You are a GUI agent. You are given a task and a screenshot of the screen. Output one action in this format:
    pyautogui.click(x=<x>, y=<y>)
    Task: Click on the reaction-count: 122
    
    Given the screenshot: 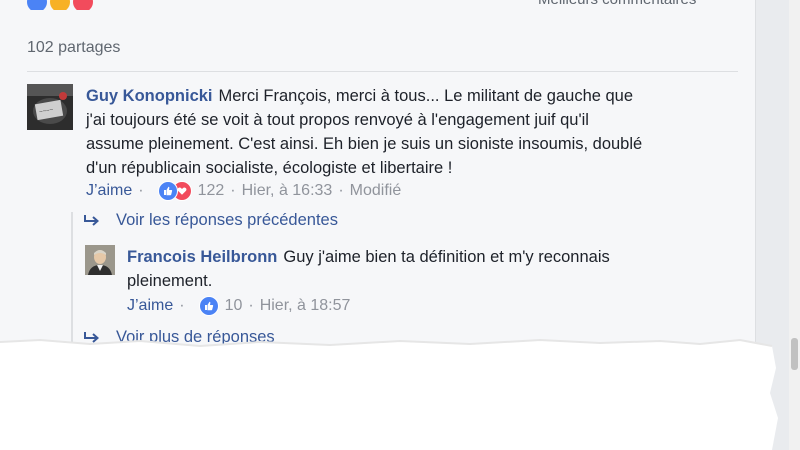 What is the action you would take?
    pyautogui.click(x=211, y=191)
    